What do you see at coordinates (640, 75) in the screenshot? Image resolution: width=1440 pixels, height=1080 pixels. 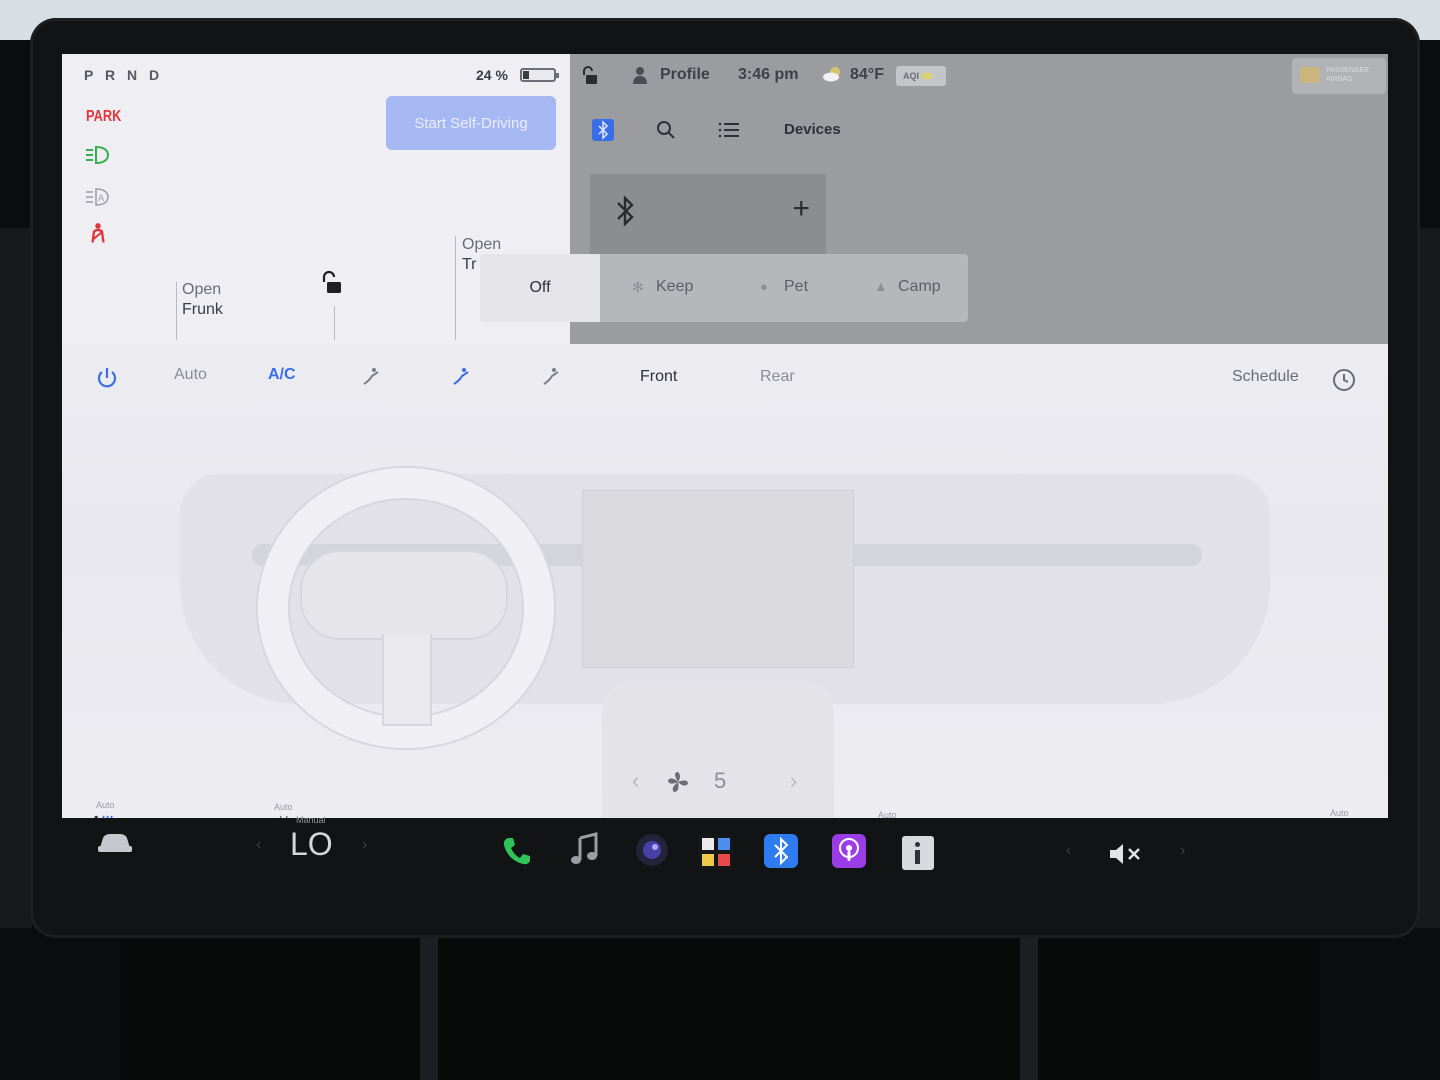 I see `profile-icon` at bounding box center [640, 75].